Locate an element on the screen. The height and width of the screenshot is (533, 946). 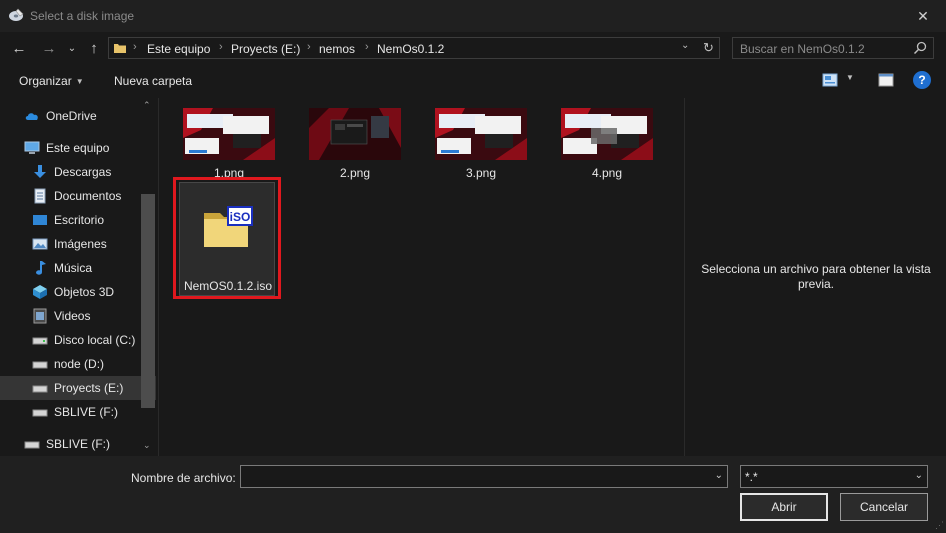
music-icon is located at coordinates (40, 268).